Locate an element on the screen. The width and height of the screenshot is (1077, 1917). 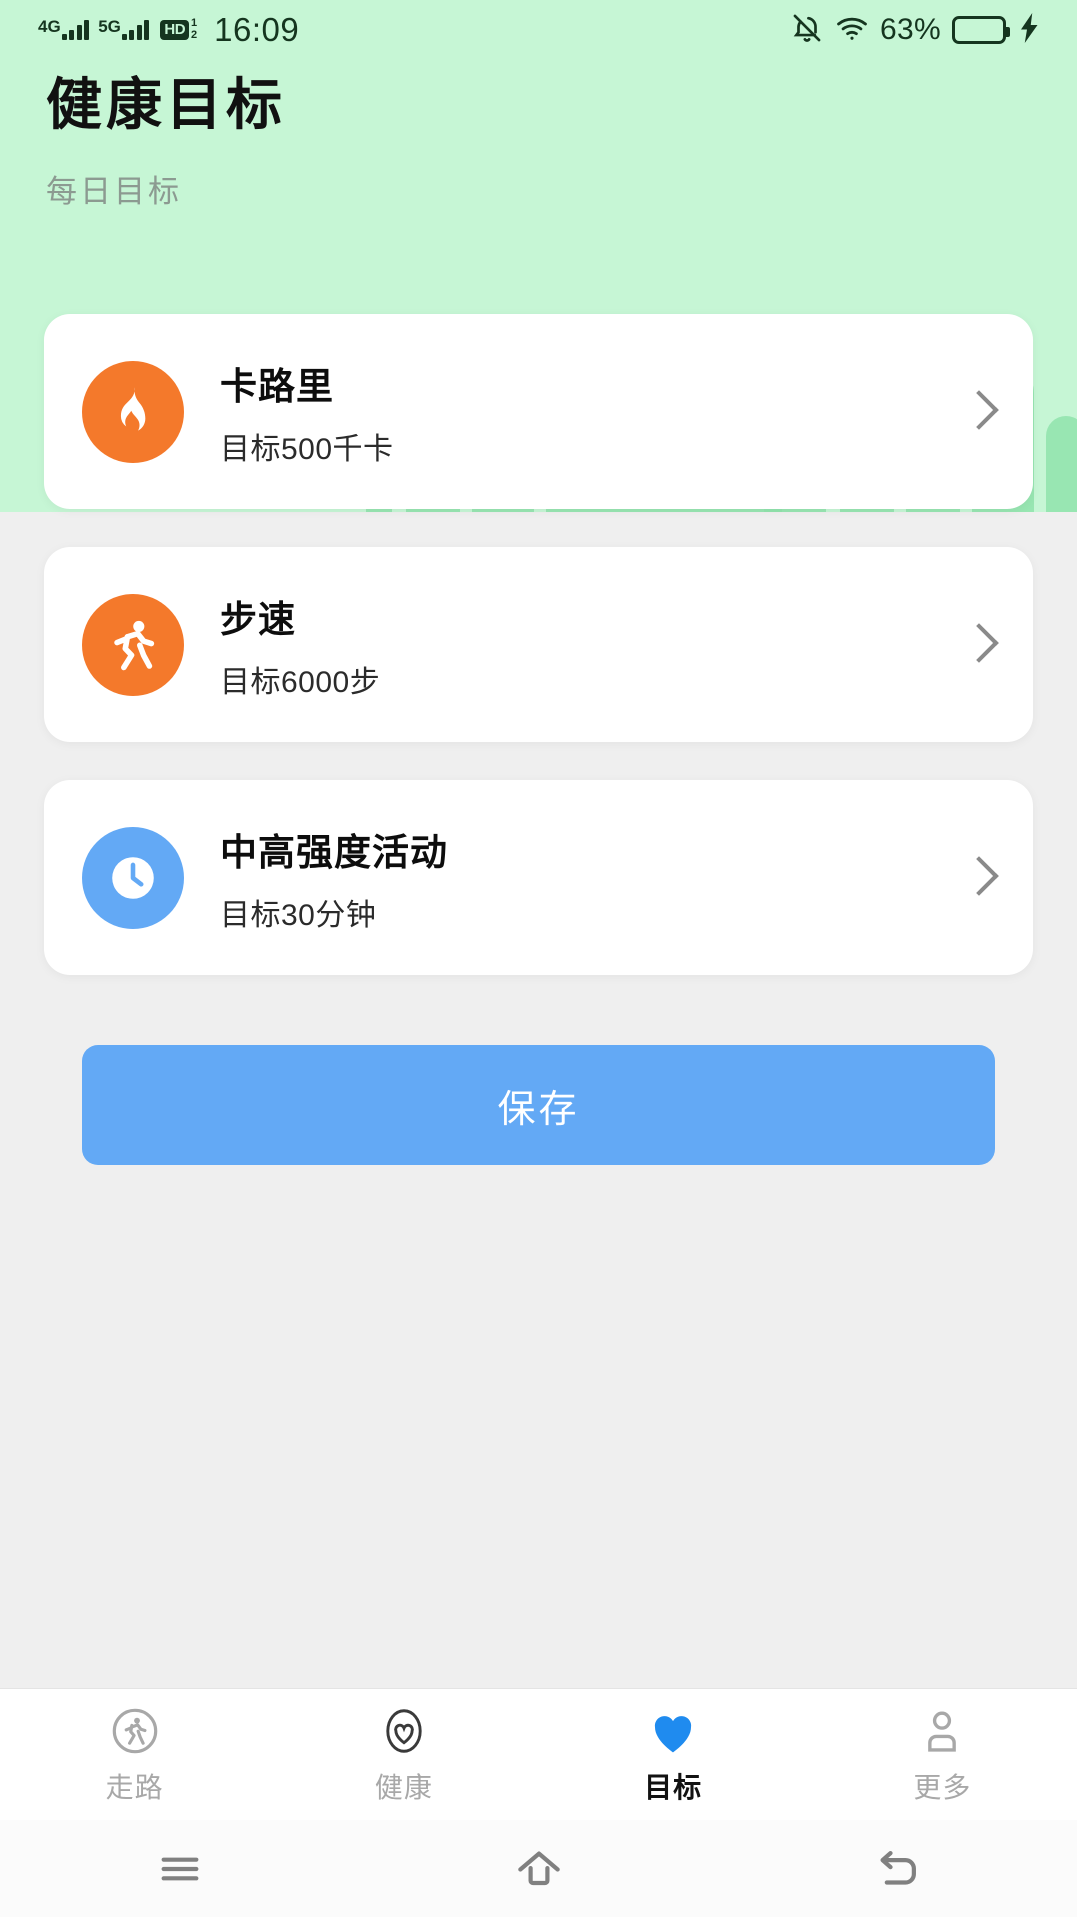
clock-icon is located at coordinates (133, 877).